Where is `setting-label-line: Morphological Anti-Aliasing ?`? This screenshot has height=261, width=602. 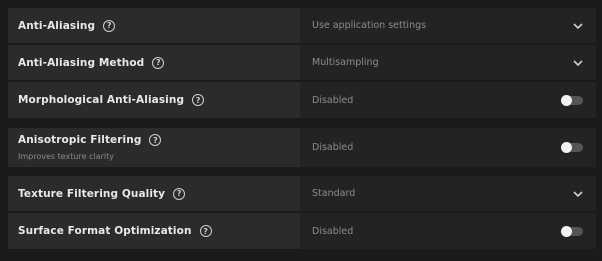 setting-label-line: Morphological Anti-Aliasing ? is located at coordinates (159, 100).